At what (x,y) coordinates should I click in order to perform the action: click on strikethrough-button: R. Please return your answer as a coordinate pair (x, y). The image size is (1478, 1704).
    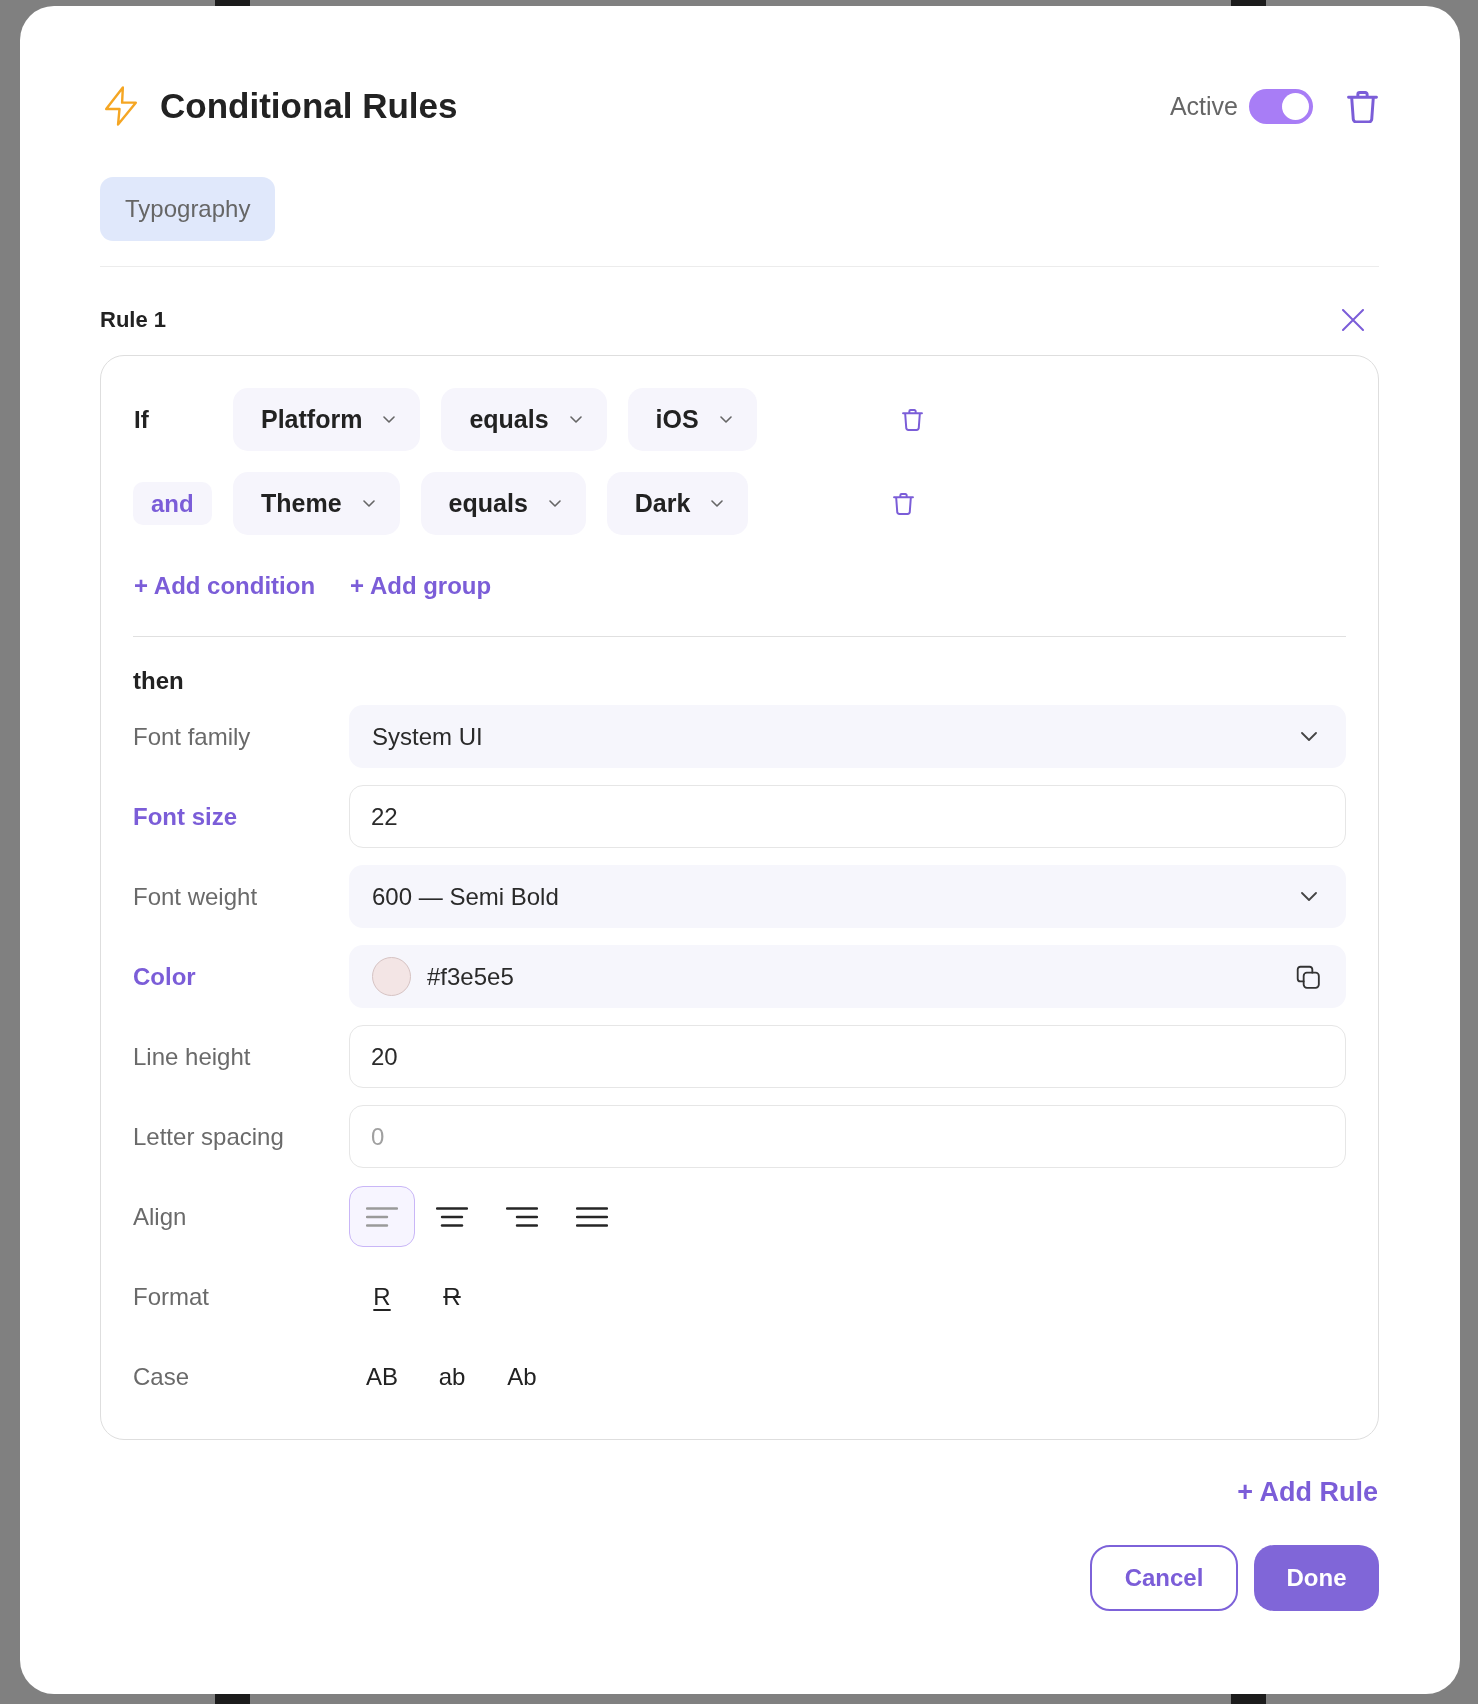
    Looking at the image, I should click on (452, 1296).